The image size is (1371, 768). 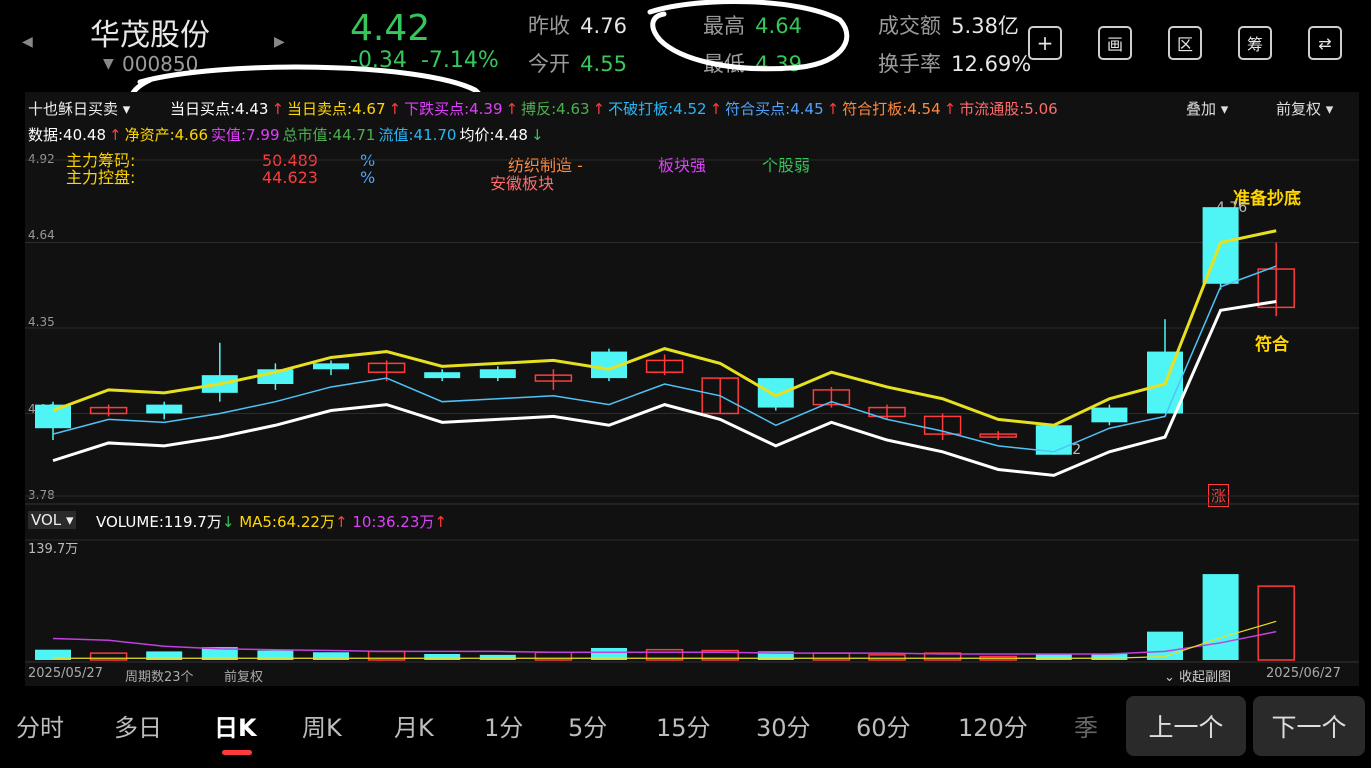 What do you see at coordinates (322, 725) in the screenshot?
I see `tab-周K: 周K` at bounding box center [322, 725].